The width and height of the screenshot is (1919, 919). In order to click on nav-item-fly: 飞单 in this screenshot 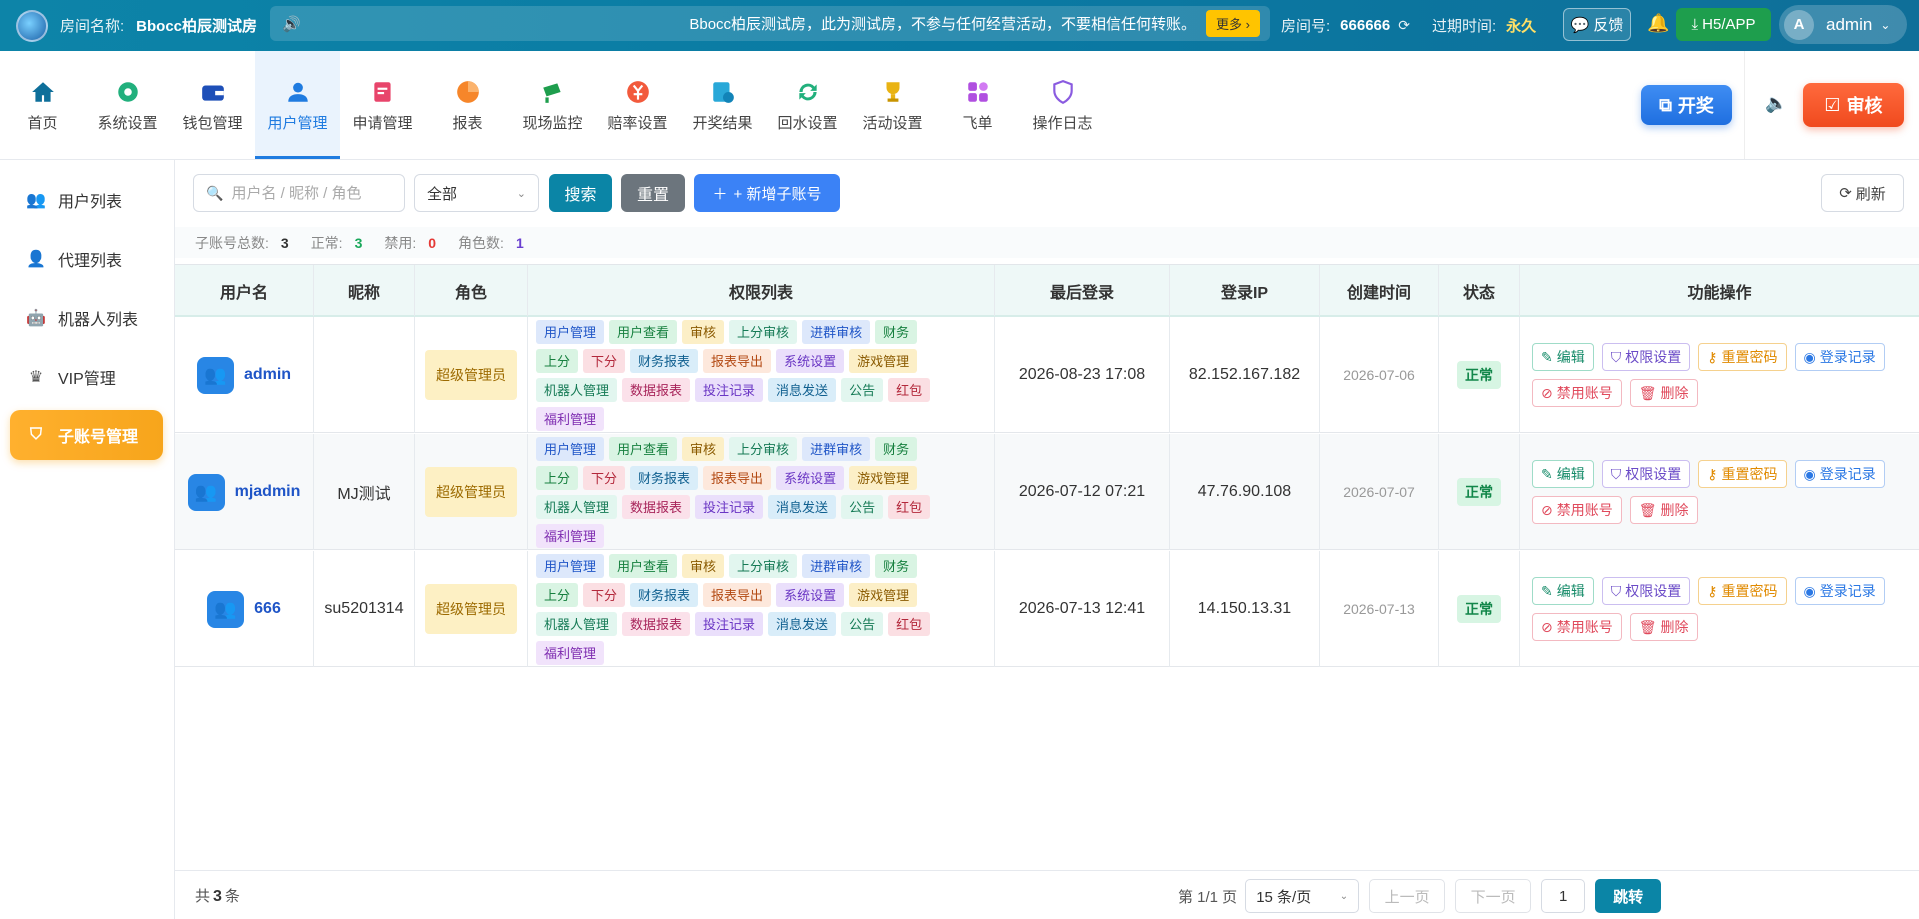, I will do `click(977, 105)`.